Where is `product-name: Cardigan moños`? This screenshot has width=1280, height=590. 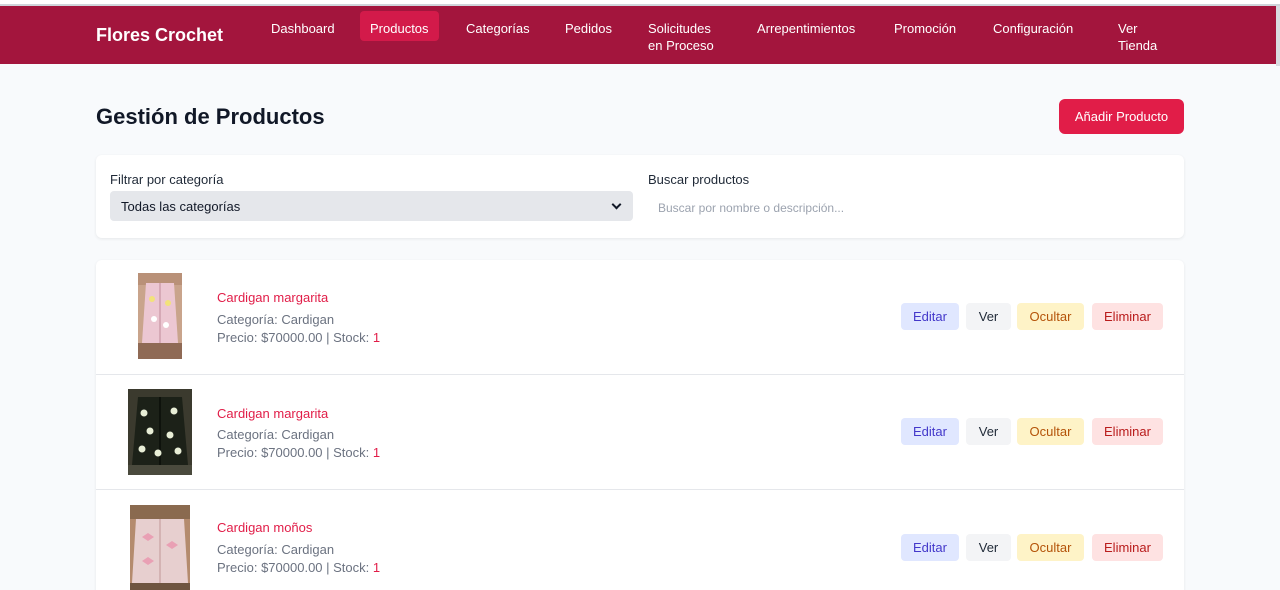 product-name: Cardigan moños is located at coordinates (264, 527).